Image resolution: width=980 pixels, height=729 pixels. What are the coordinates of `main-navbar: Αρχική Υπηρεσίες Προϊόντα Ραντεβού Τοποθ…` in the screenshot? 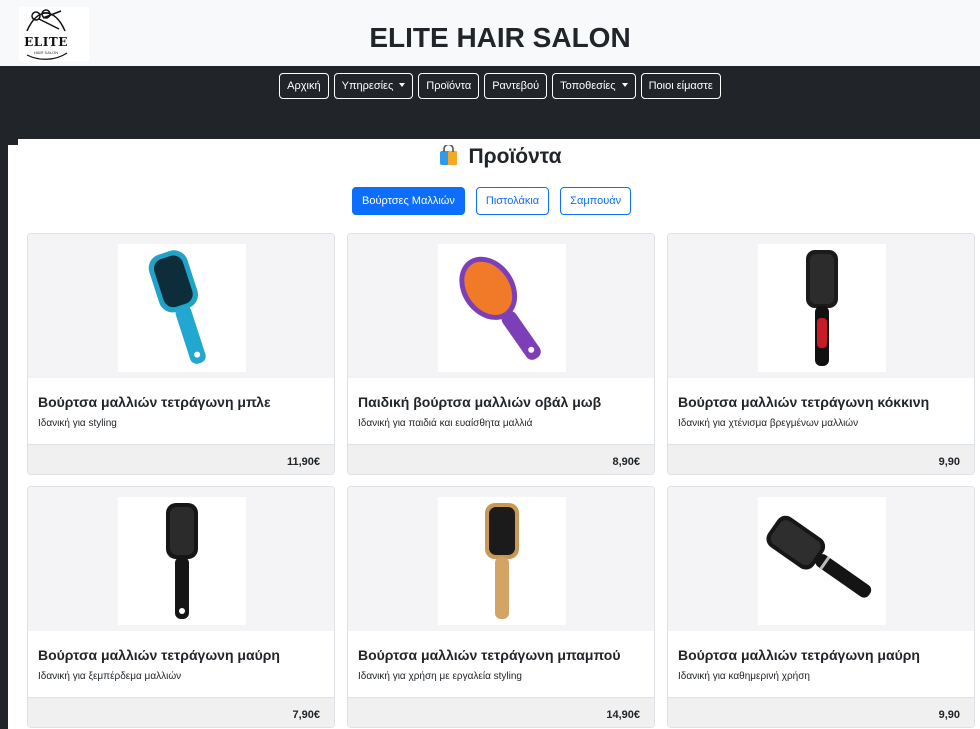 It's located at (490, 102).